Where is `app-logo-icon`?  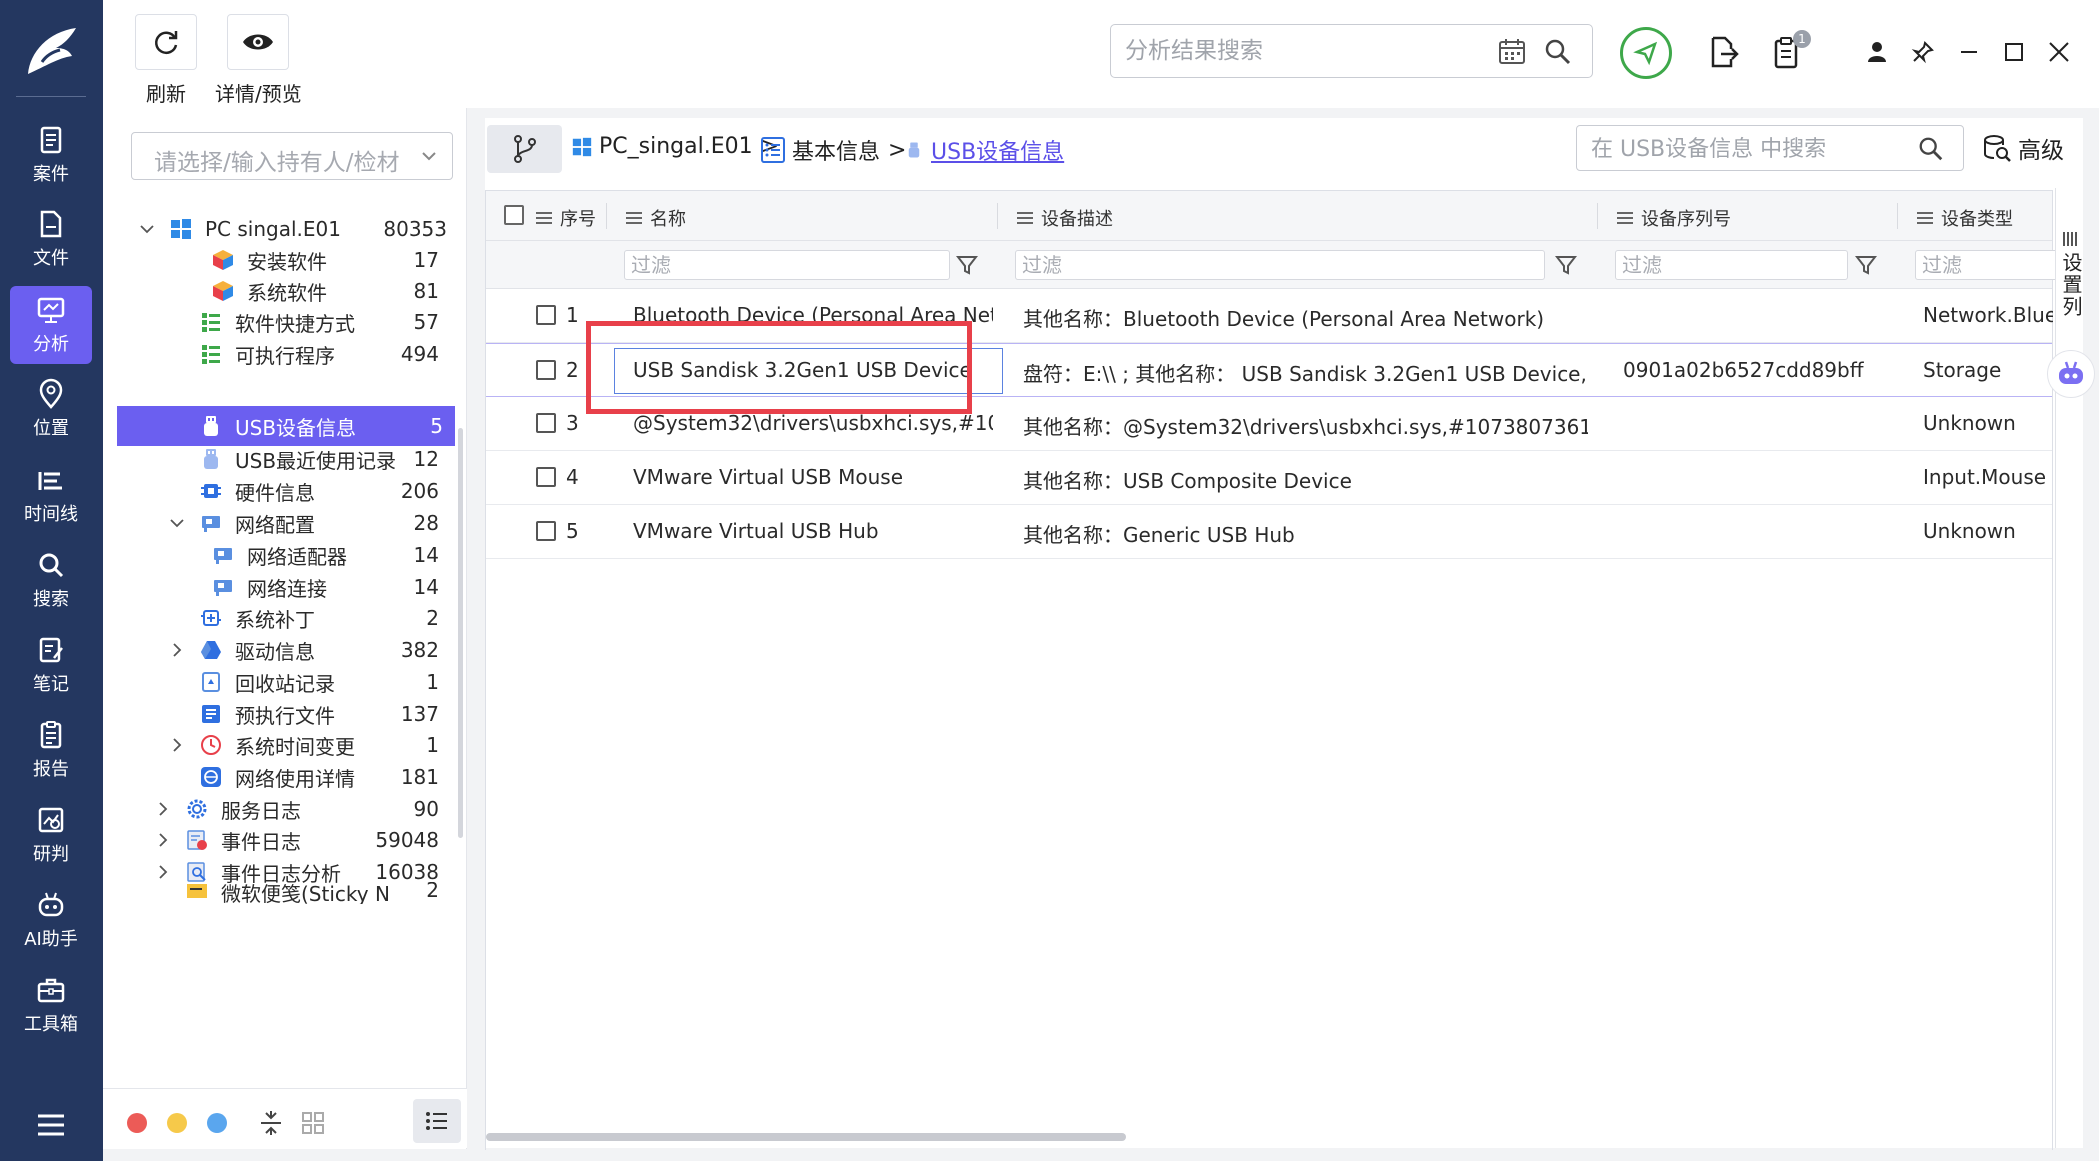
app-logo-icon is located at coordinates (52, 51).